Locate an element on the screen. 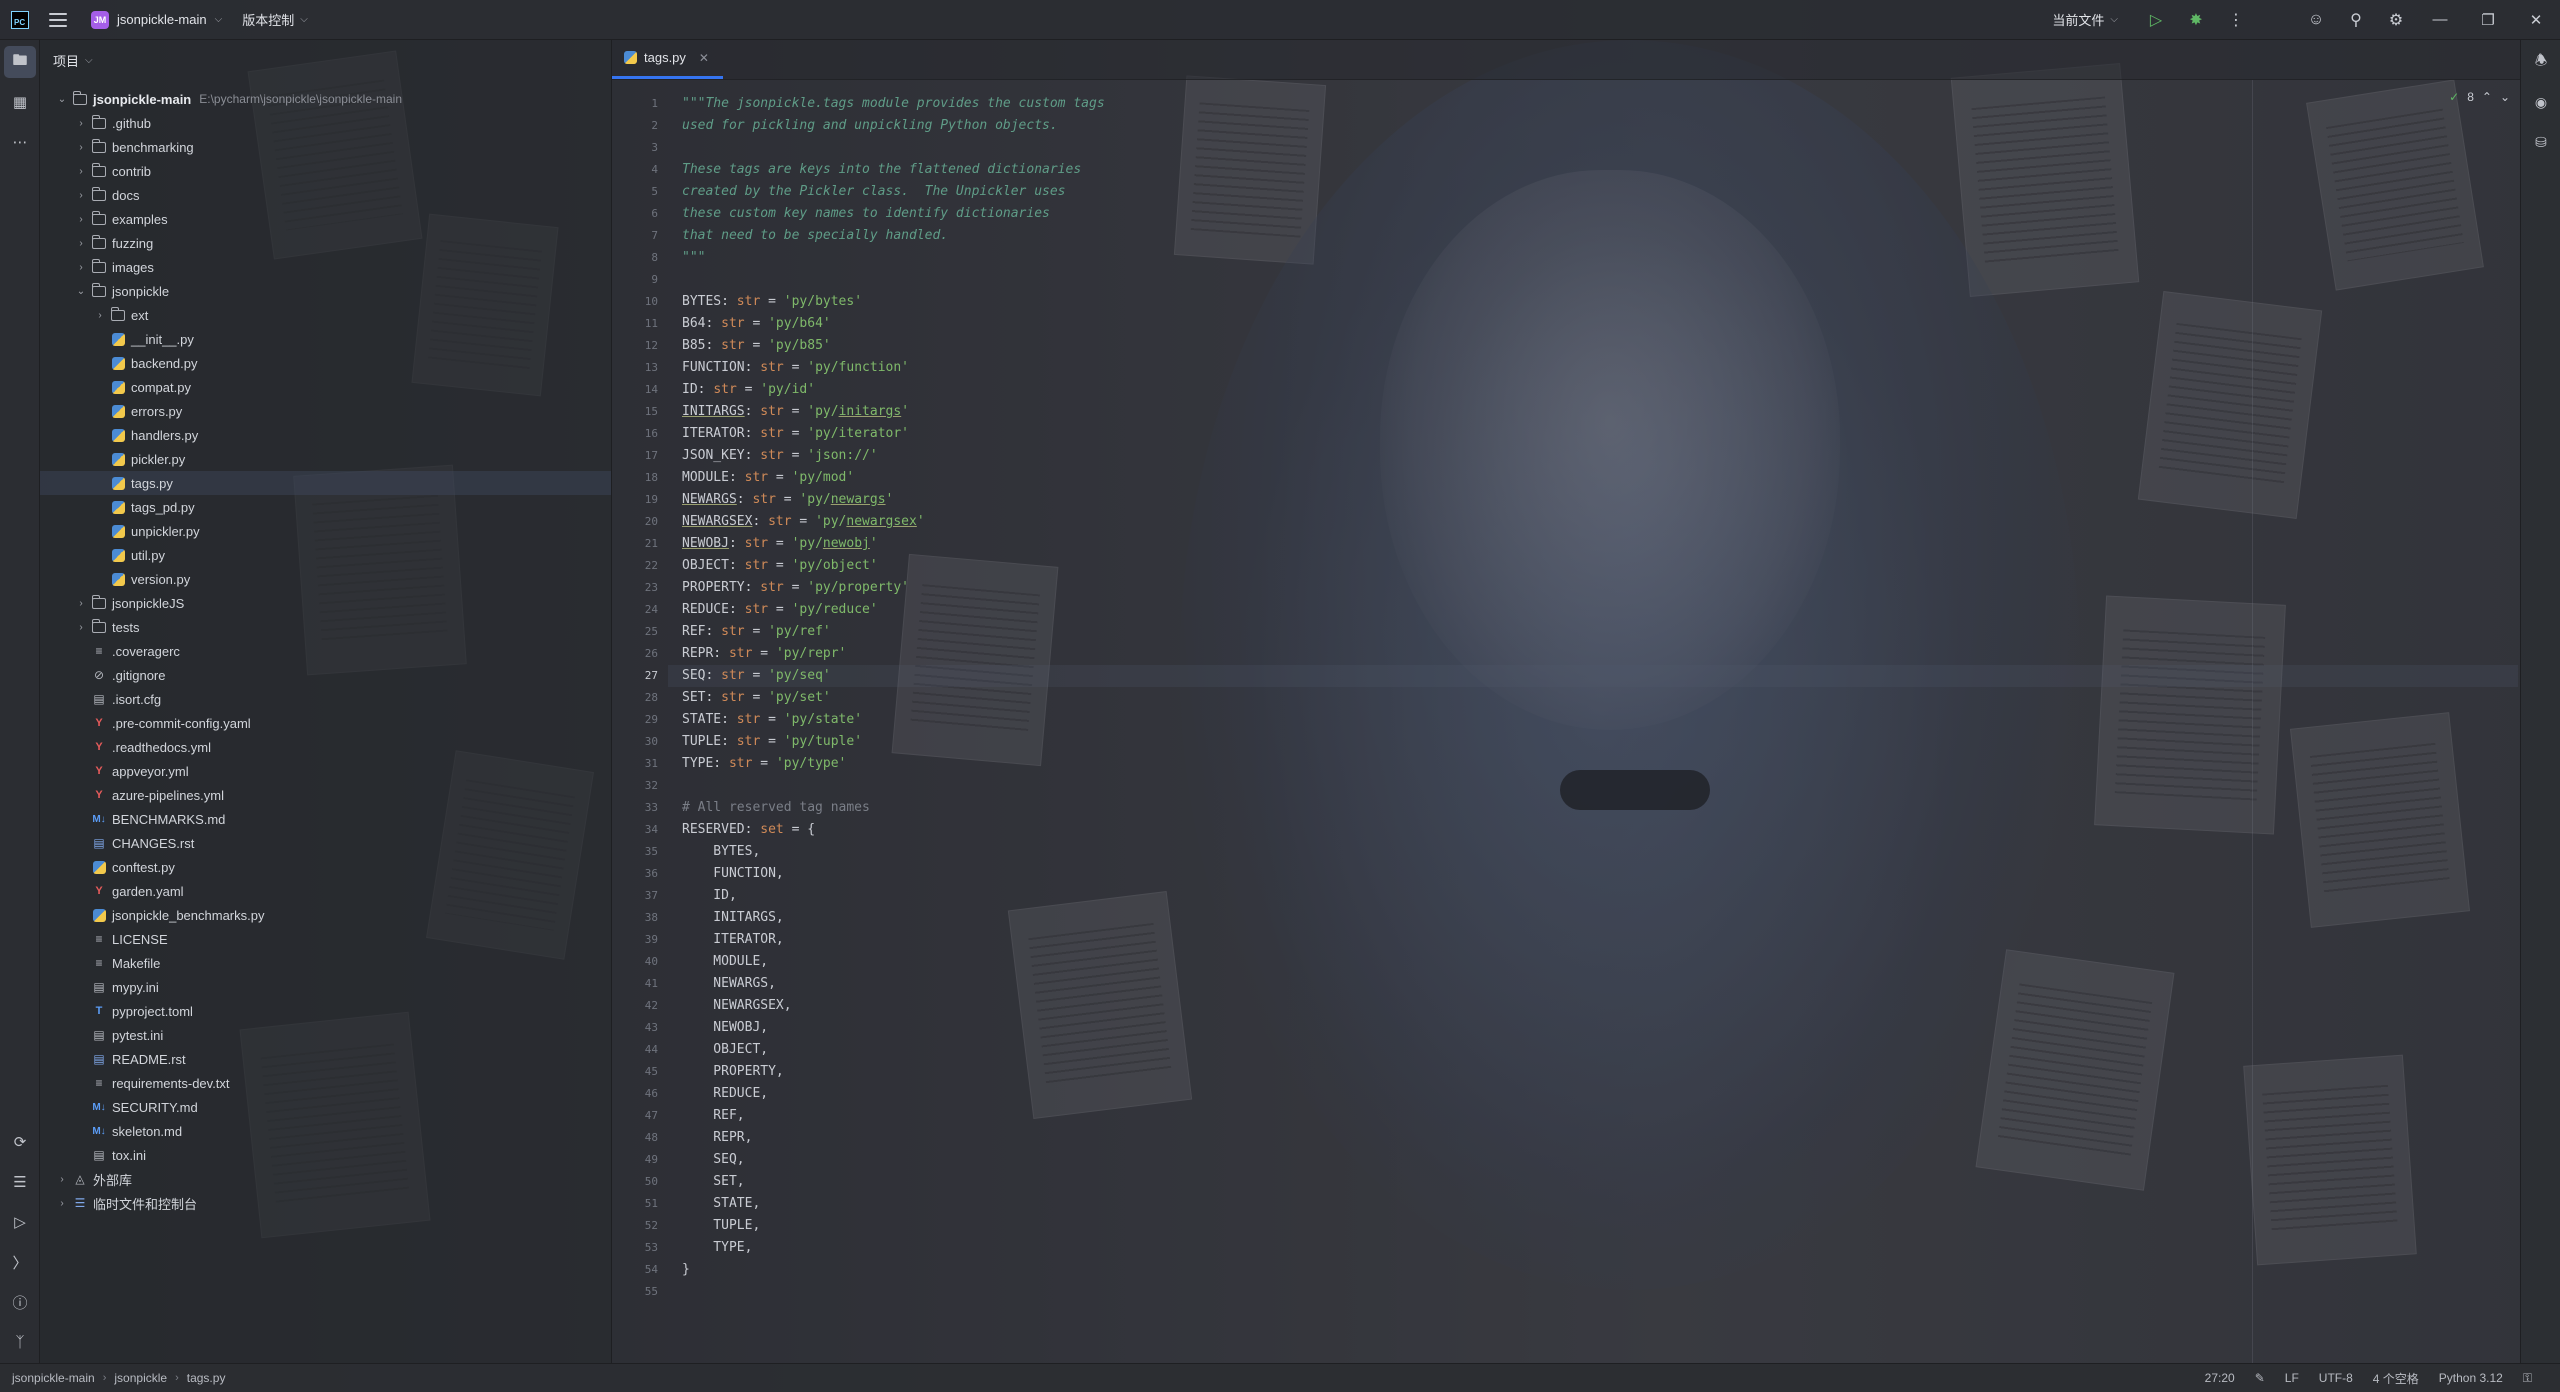 This screenshot has width=2560, height=1392. line-number: 50 is located at coordinates (638, 1181).